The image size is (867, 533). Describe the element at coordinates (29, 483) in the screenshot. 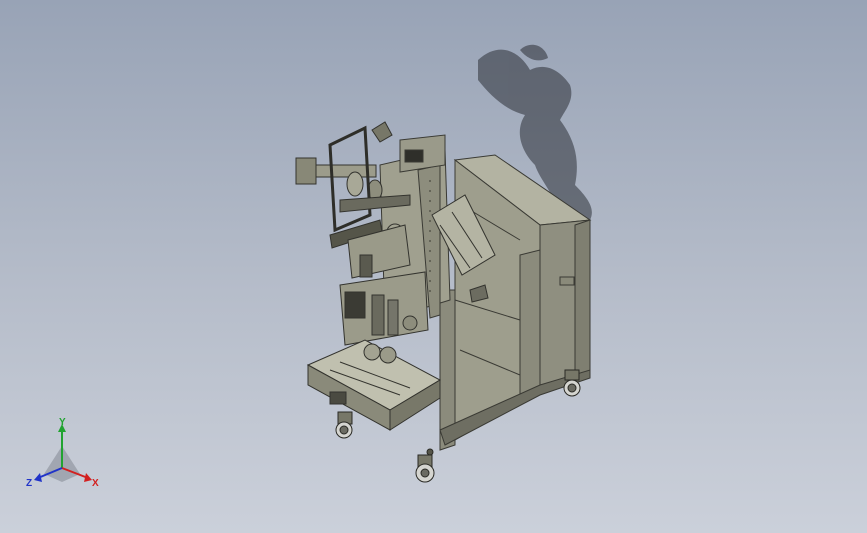

I see `z-axis-label: Z` at that location.